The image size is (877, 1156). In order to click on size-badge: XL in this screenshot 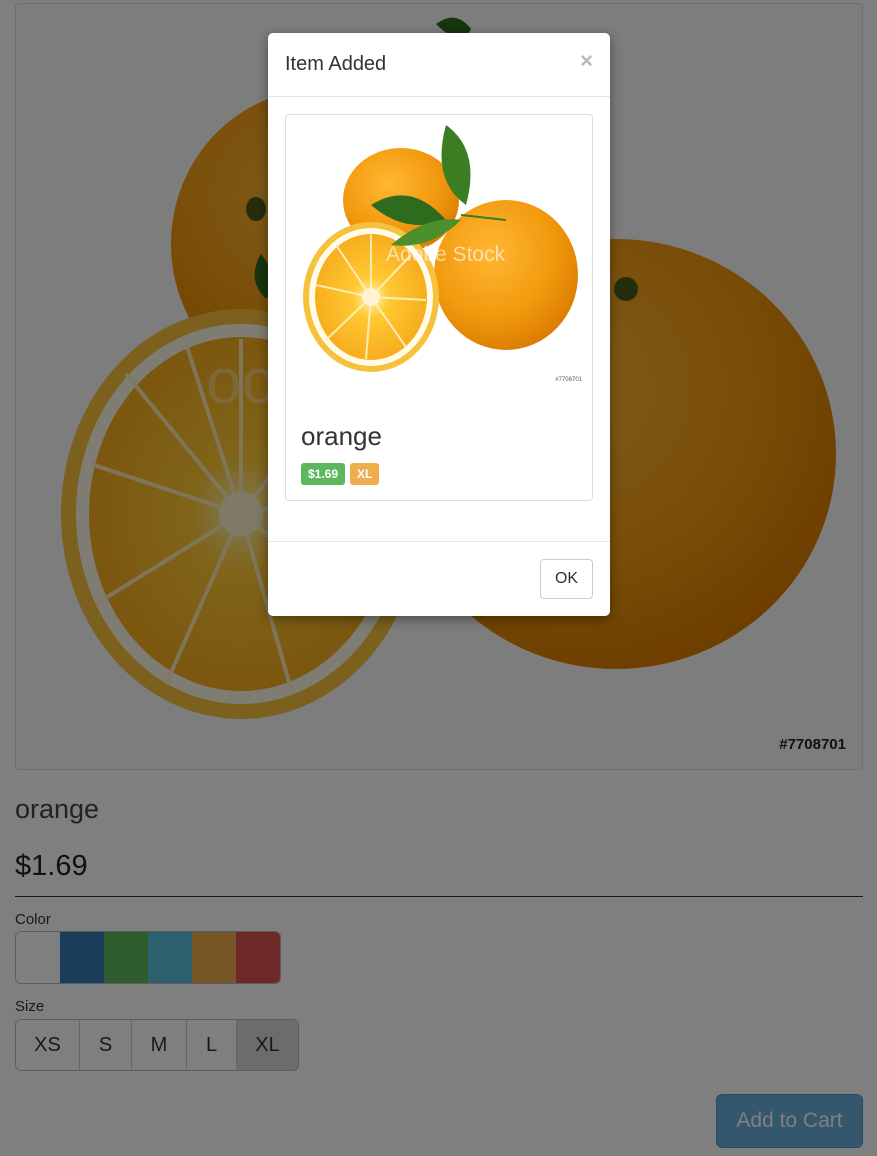, I will do `click(365, 474)`.